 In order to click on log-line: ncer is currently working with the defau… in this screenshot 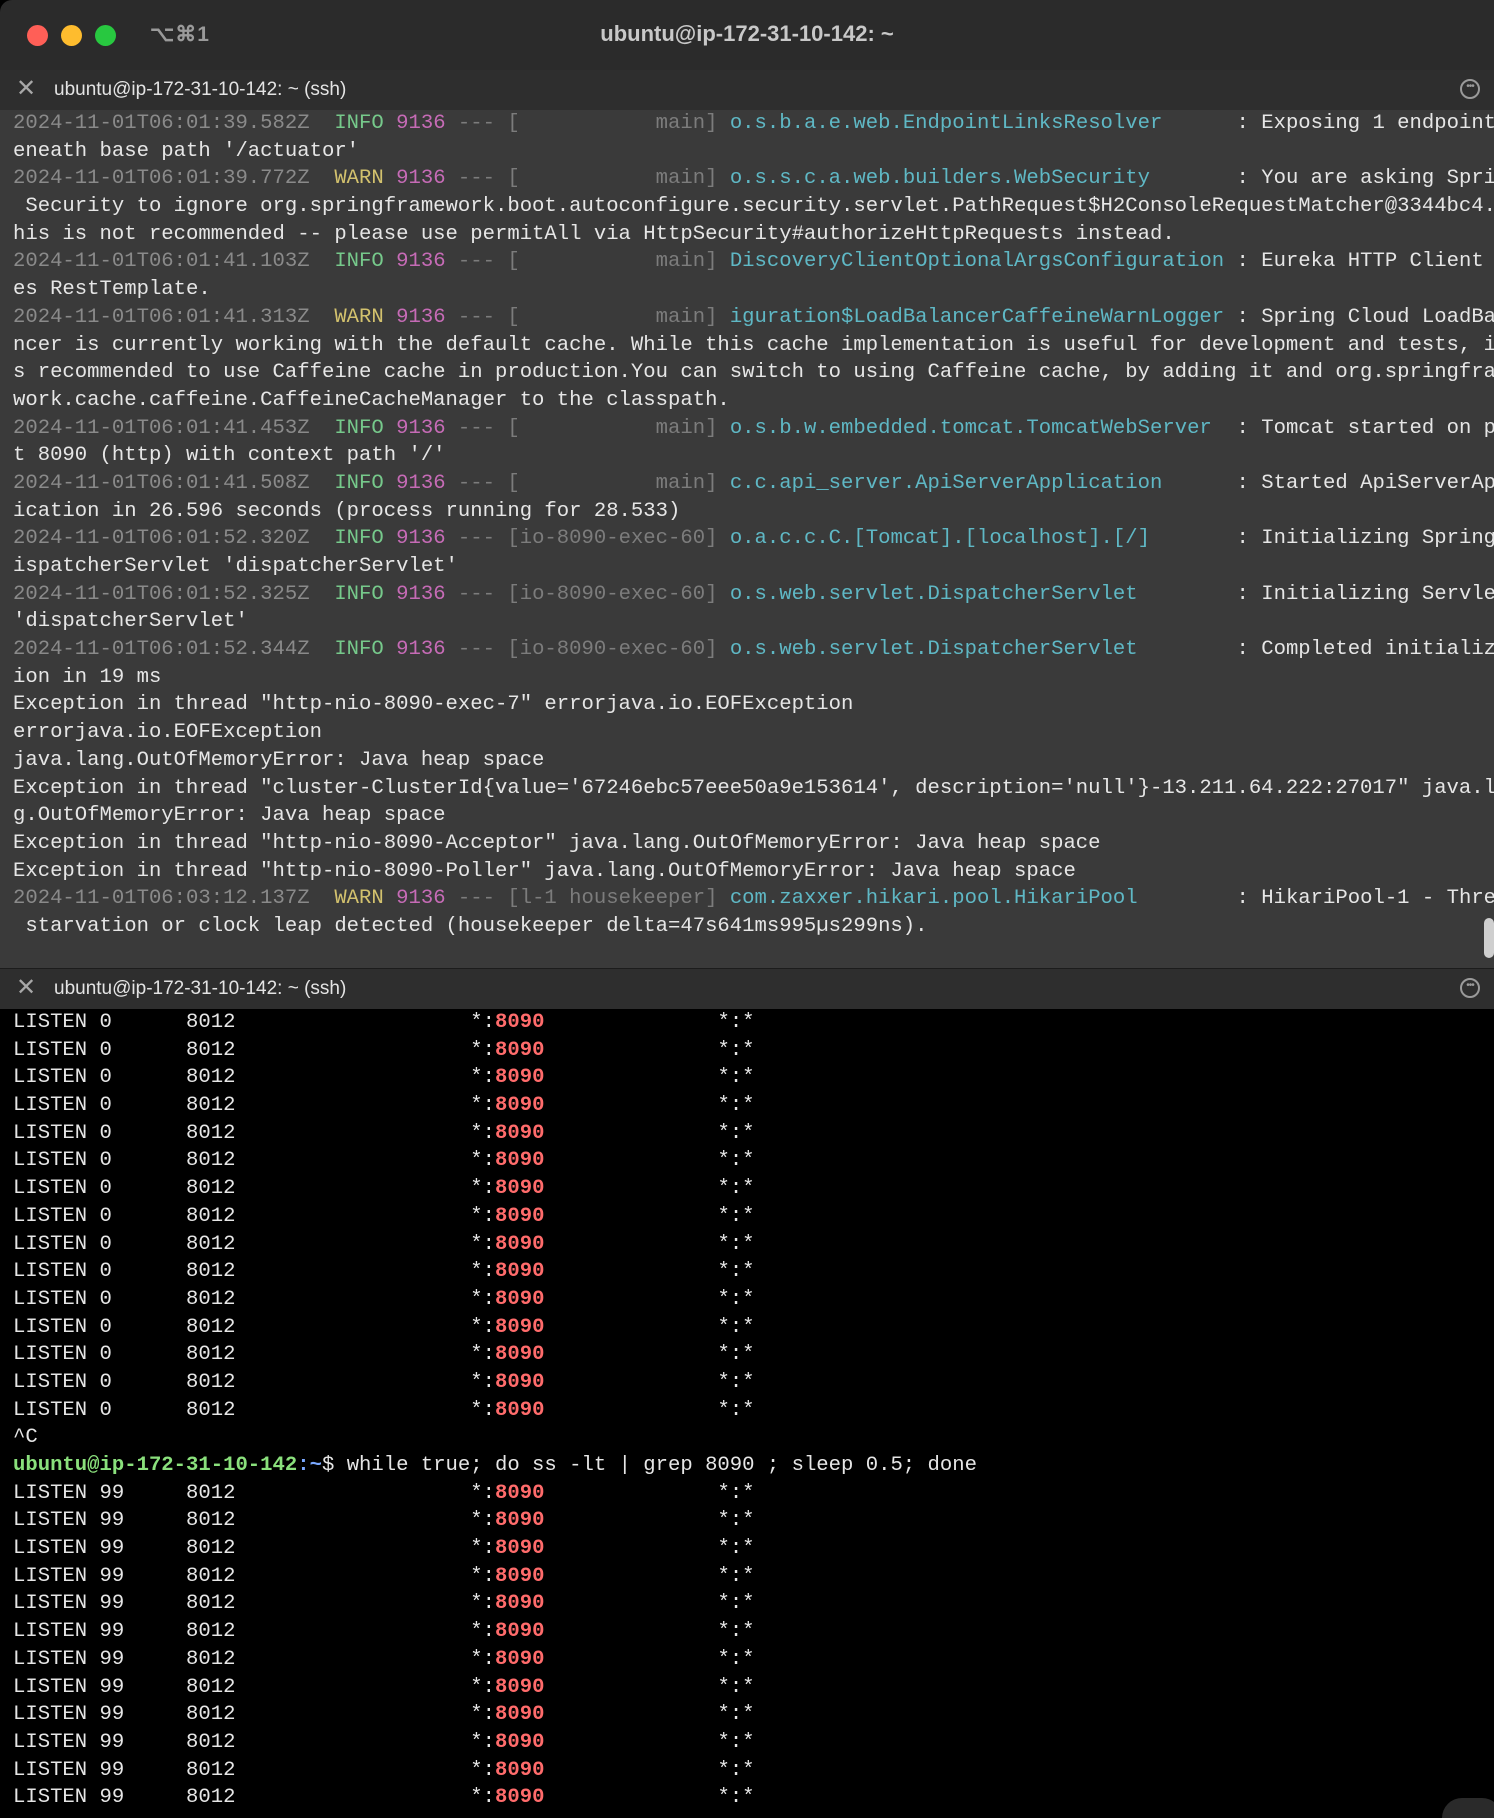, I will do `click(747, 346)`.